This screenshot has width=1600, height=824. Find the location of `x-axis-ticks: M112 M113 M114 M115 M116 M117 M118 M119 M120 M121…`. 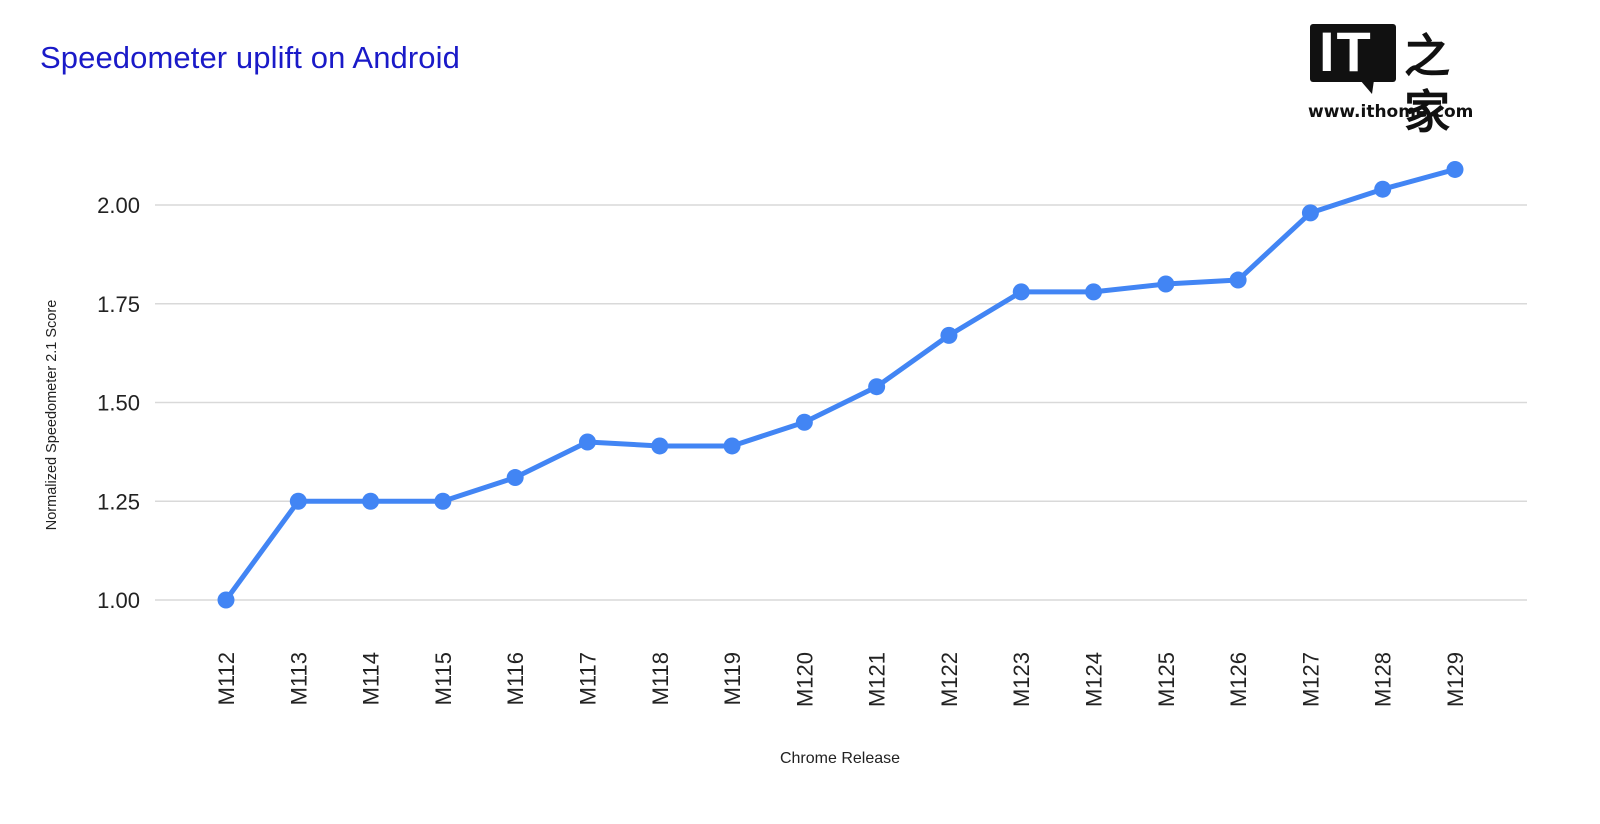

x-axis-ticks: M112 M113 M114 M115 M116 M117 M118 M119 M120 M121… is located at coordinates (841, 679).